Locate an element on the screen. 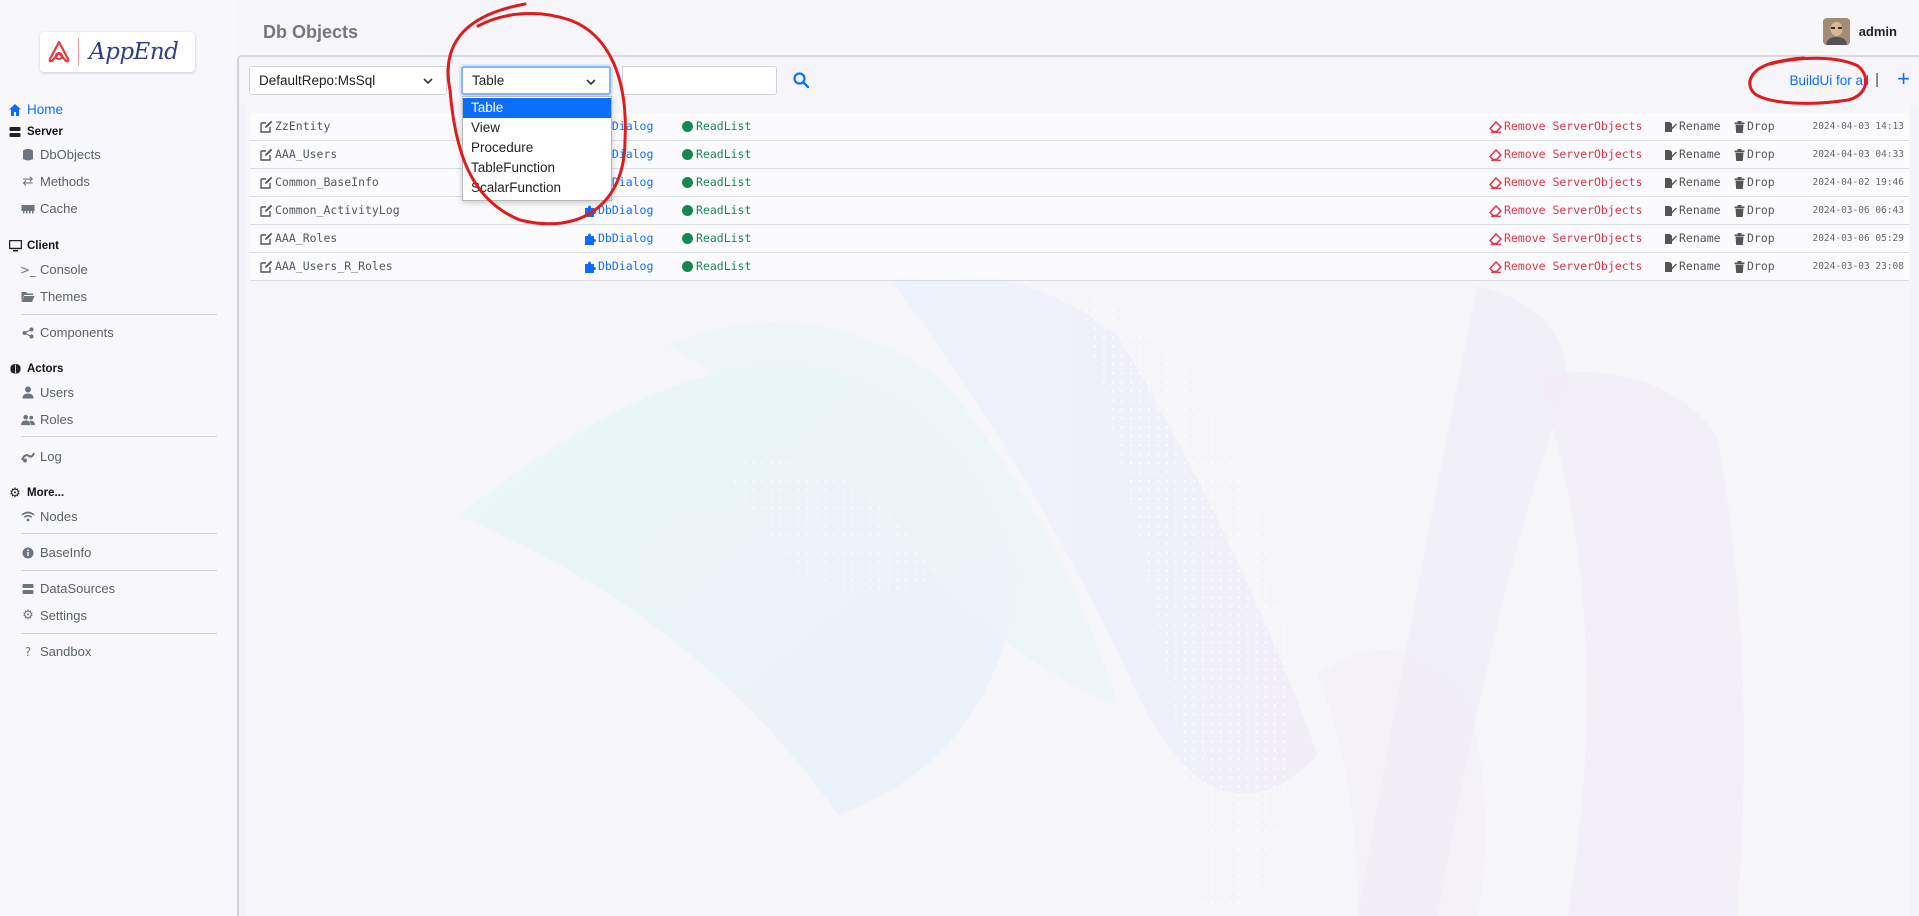  terminal-icon: >_ is located at coordinates (28, 269).